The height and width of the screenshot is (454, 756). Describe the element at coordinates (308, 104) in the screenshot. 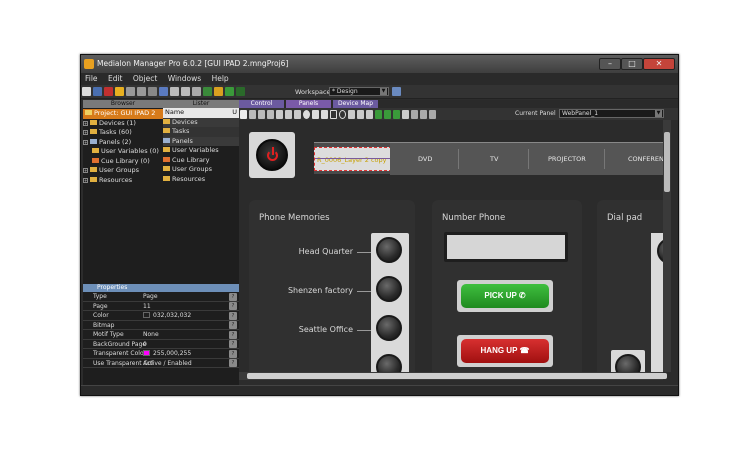

I see `tab-panels: Panels` at that location.